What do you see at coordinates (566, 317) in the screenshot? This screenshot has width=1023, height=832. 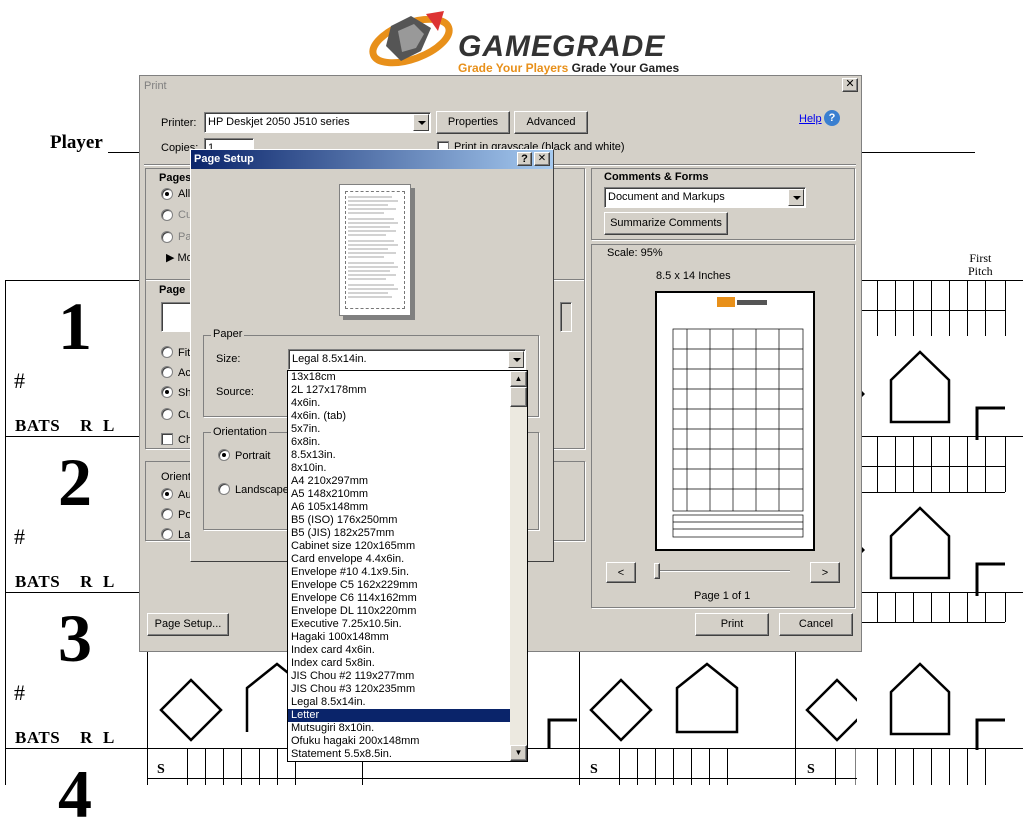 I see `page-handling-box-right` at bounding box center [566, 317].